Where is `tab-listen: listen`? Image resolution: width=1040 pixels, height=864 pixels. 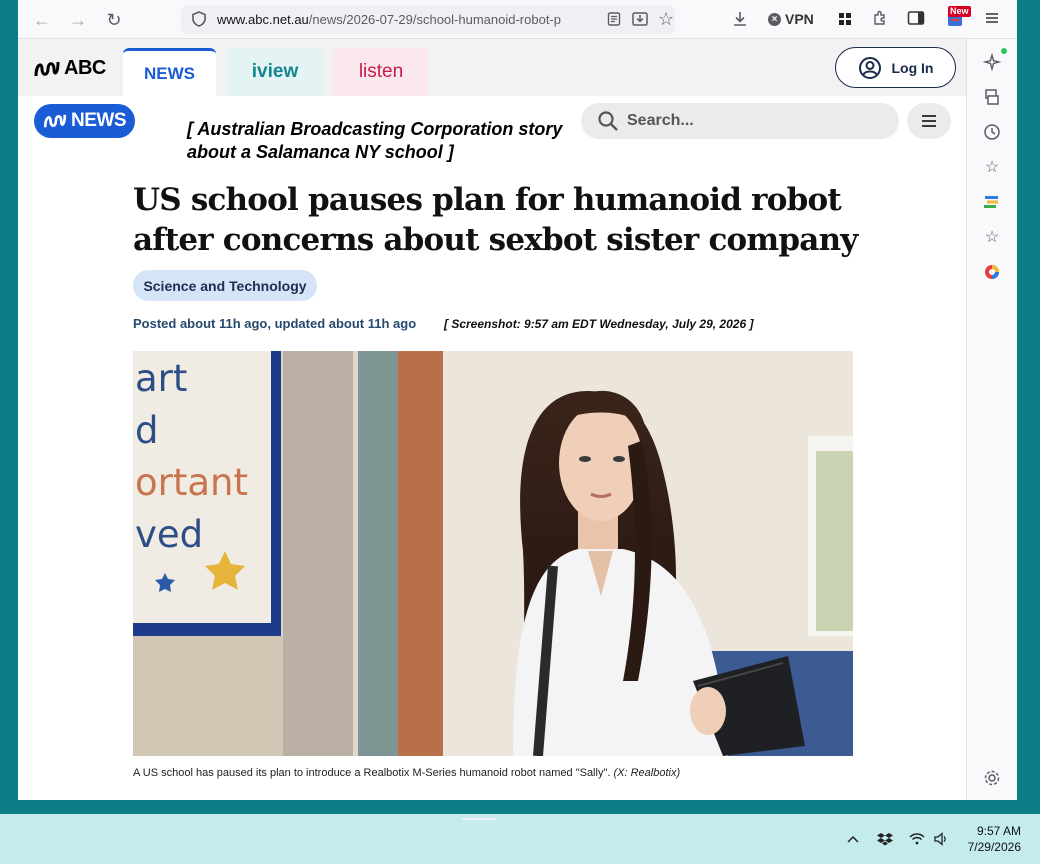
tab-listen: listen is located at coordinates (381, 72).